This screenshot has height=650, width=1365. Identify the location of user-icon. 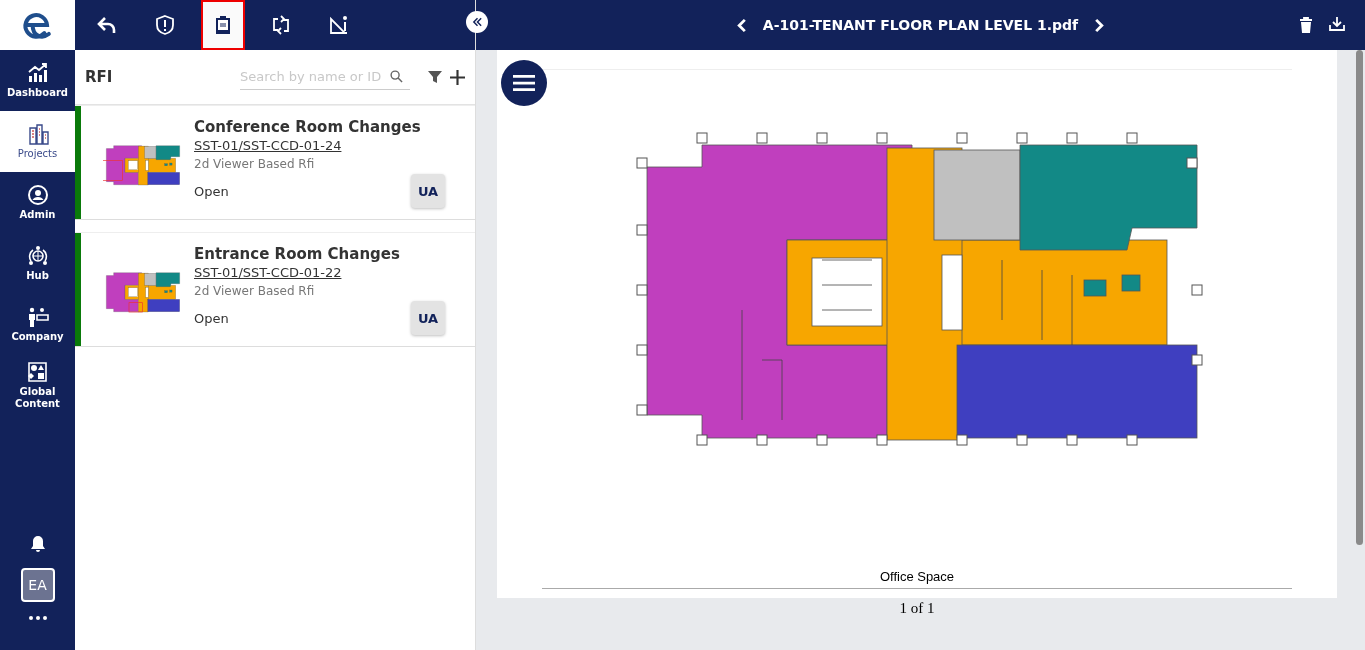
(37, 195).